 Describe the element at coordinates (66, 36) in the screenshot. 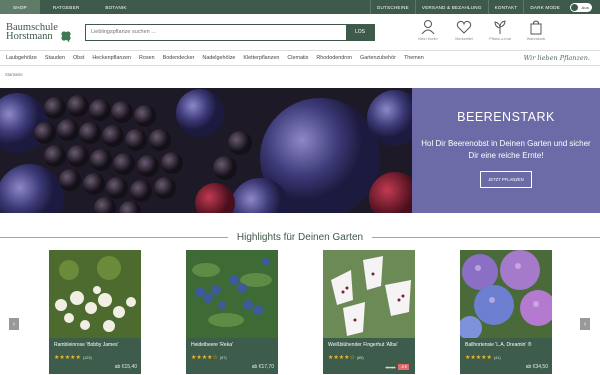

I see `clover-icon` at that location.